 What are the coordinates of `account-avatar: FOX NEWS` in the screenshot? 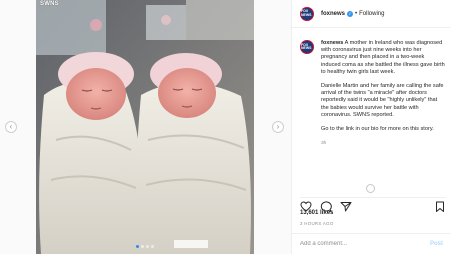 It's located at (307, 13).